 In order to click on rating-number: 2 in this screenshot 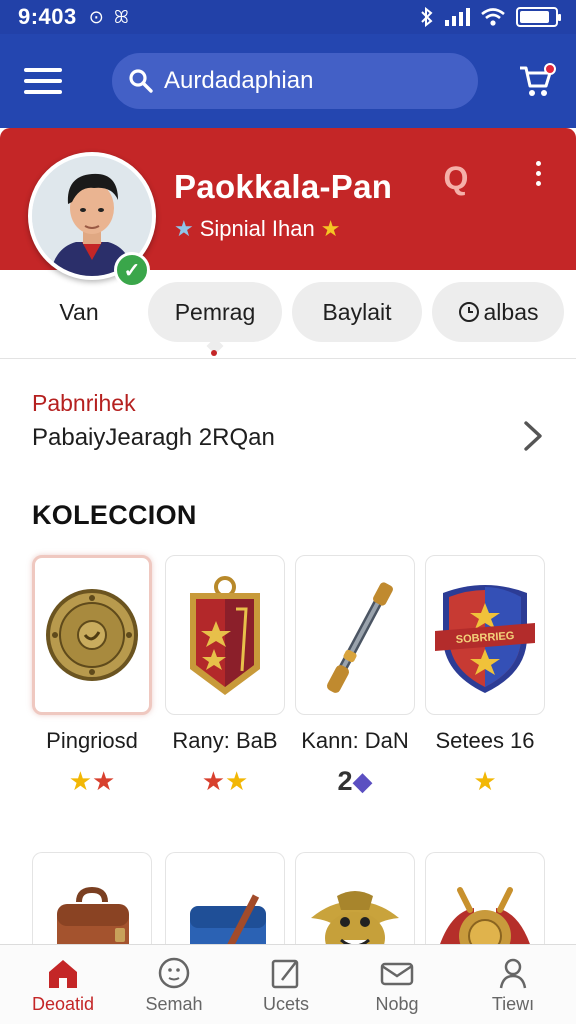, I will do `click(345, 781)`.